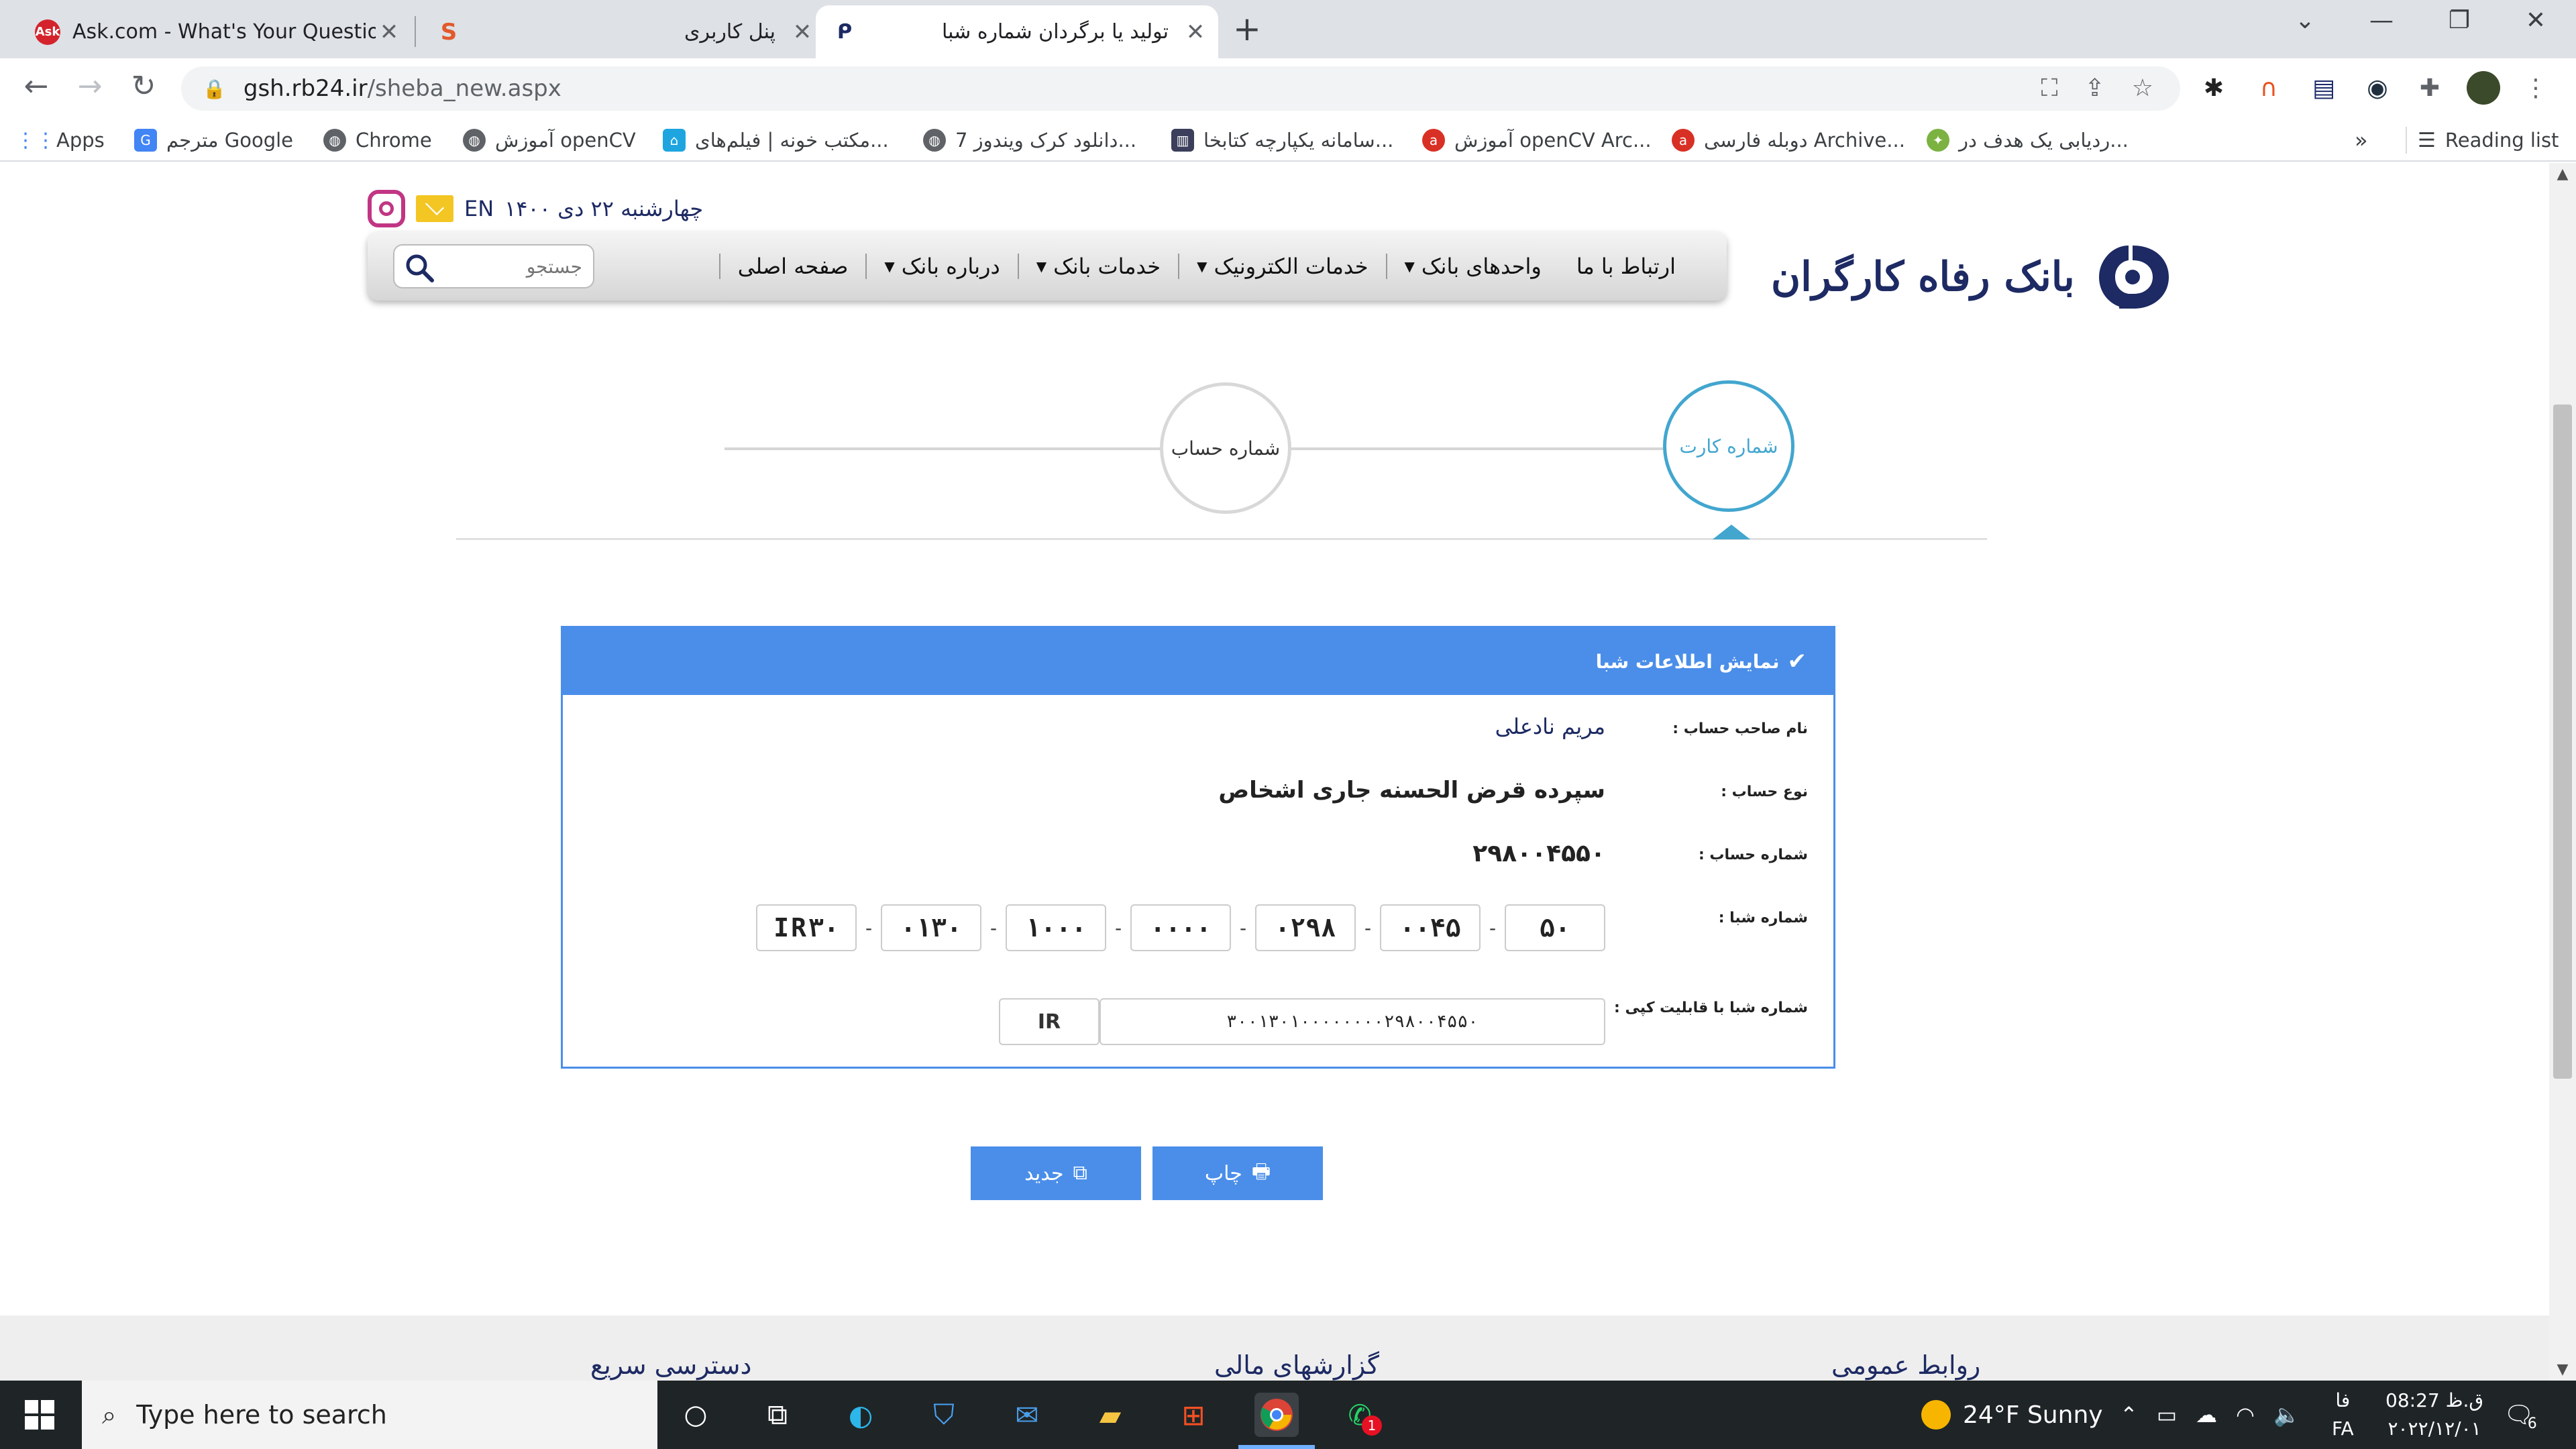 The width and height of the screenshot is (2576, 1449). What do you see at coordinates (2324, 88) in the screenshot?
I see `extension-clapper-icon: ▤` at bounding box center [2324, 88].